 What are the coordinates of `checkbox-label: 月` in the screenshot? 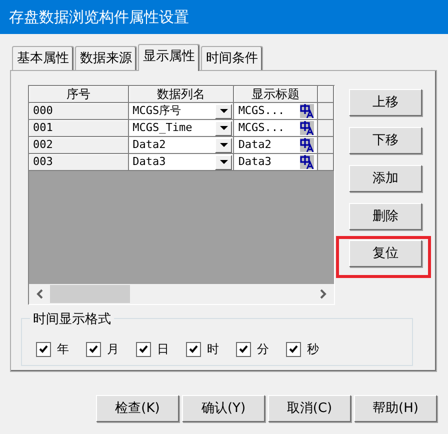 It's located at (113, 349).